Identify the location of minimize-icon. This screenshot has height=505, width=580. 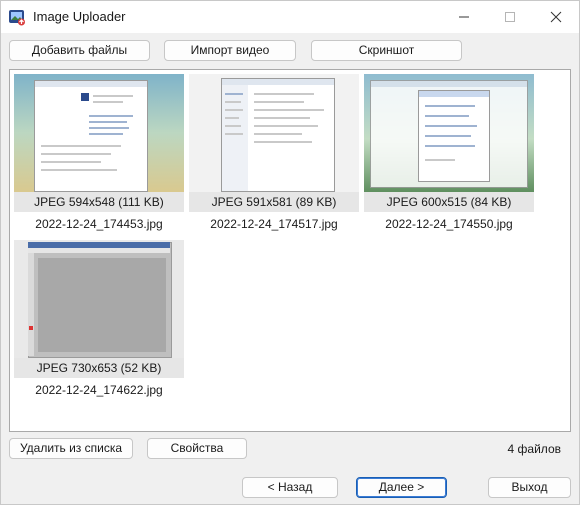
(464, 17).